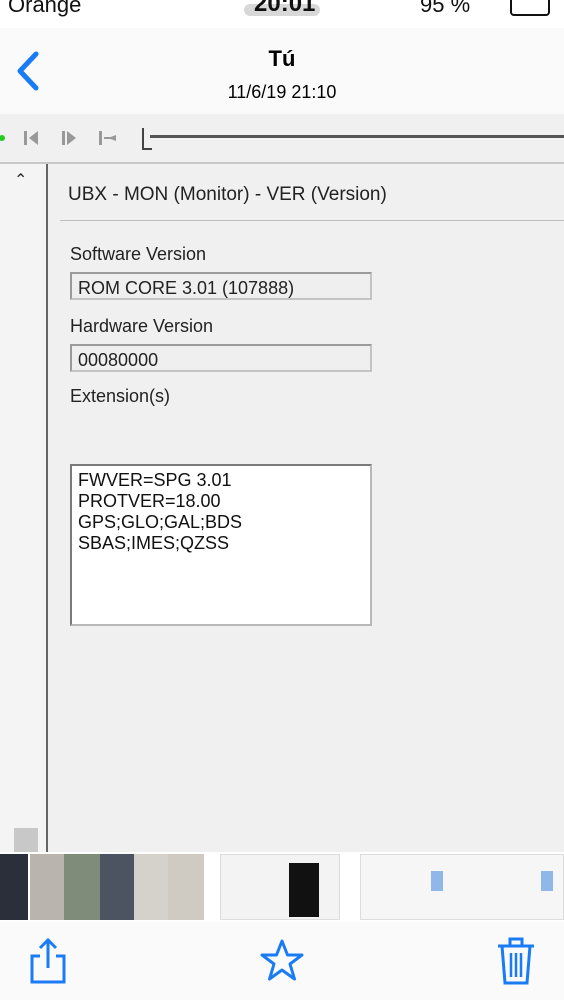 Image resolution: width=564 pixels, height=1000 pixels. What do you see at coordinates (142, 326) in the screenshot?
I see `hardware-version-label: Hardware Version` at bounding box center [142, 326].